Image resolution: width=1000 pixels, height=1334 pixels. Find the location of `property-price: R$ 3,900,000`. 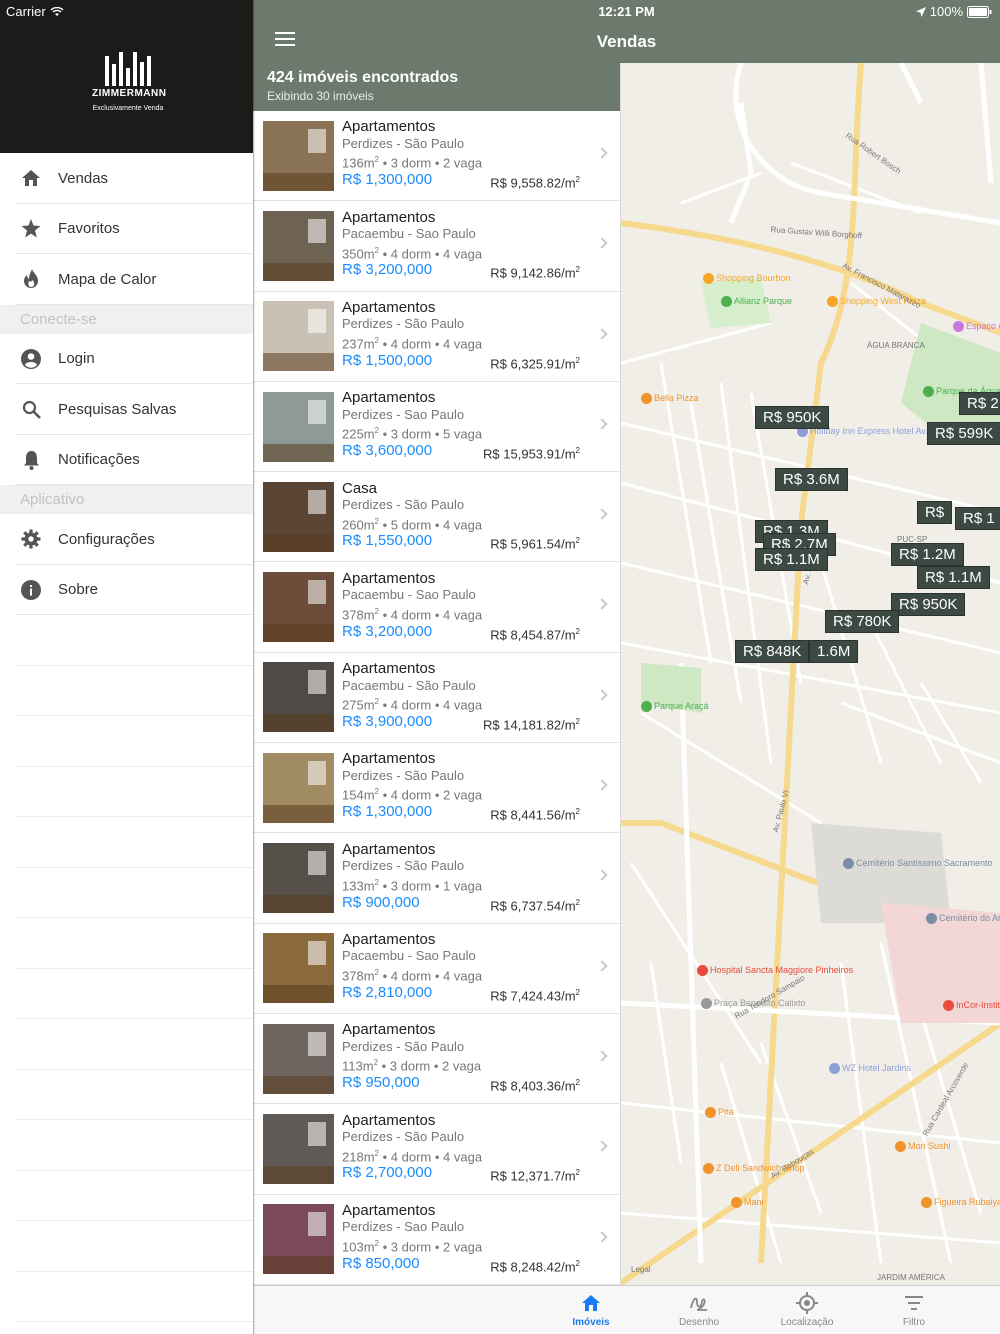

property-price: R$ 3,900,000 is located at coordinates (387, 721).